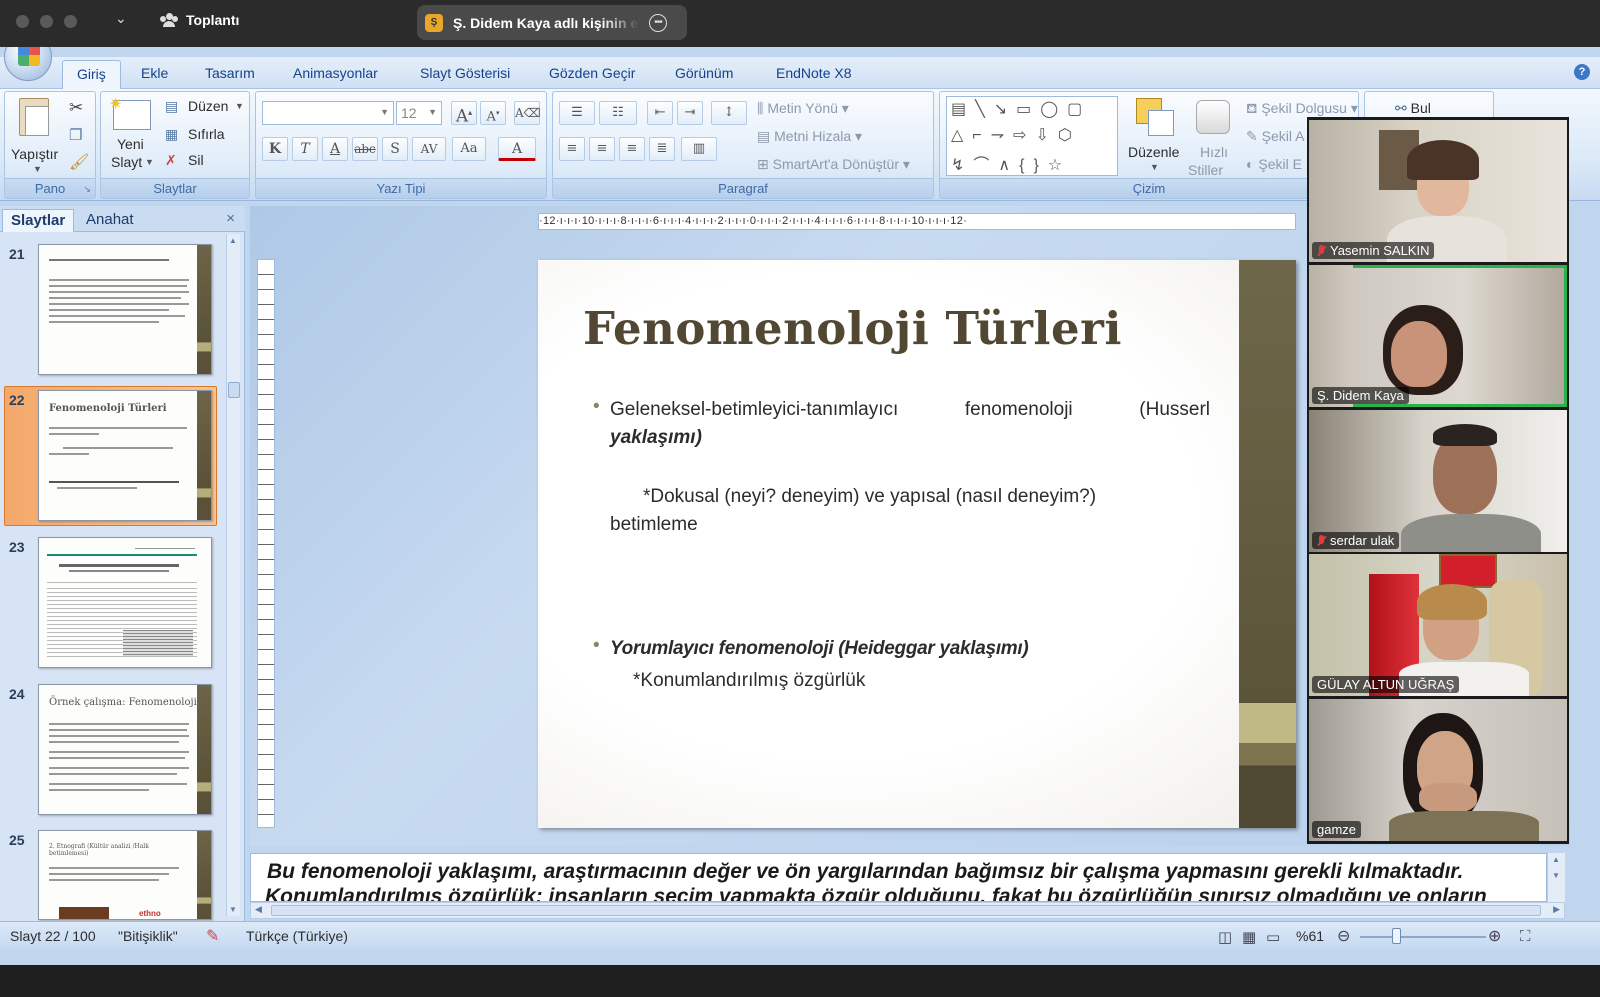 Image resolution: width=1600 pixels, height=997 pixels. I want to click on zoom-in-icon: ⊕, so click(1494, 936).